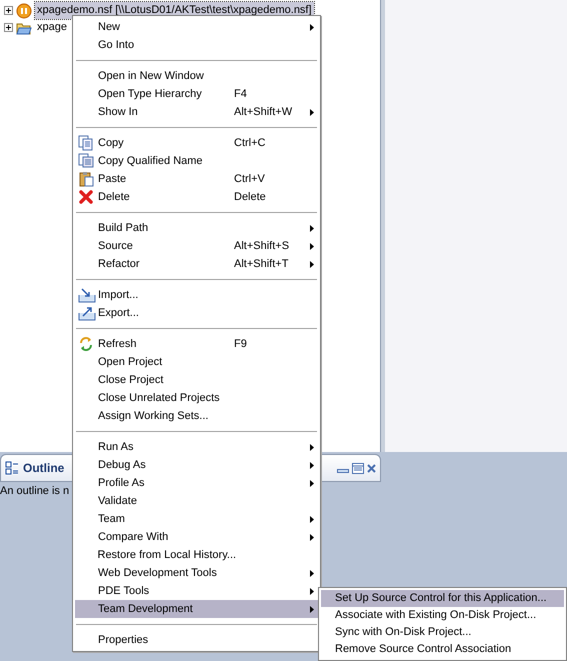 Image resolution: width=567 pixels, height=661 pixels. Describe the element at coordinates (196, 519) in the screenshot. I see `menu-item: Team` at that location.